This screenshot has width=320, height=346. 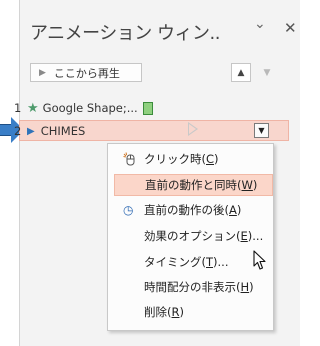 I want to click on menu-item-after-previous: ◷ 直前の動作の後(A), so click(x=193, y=210).